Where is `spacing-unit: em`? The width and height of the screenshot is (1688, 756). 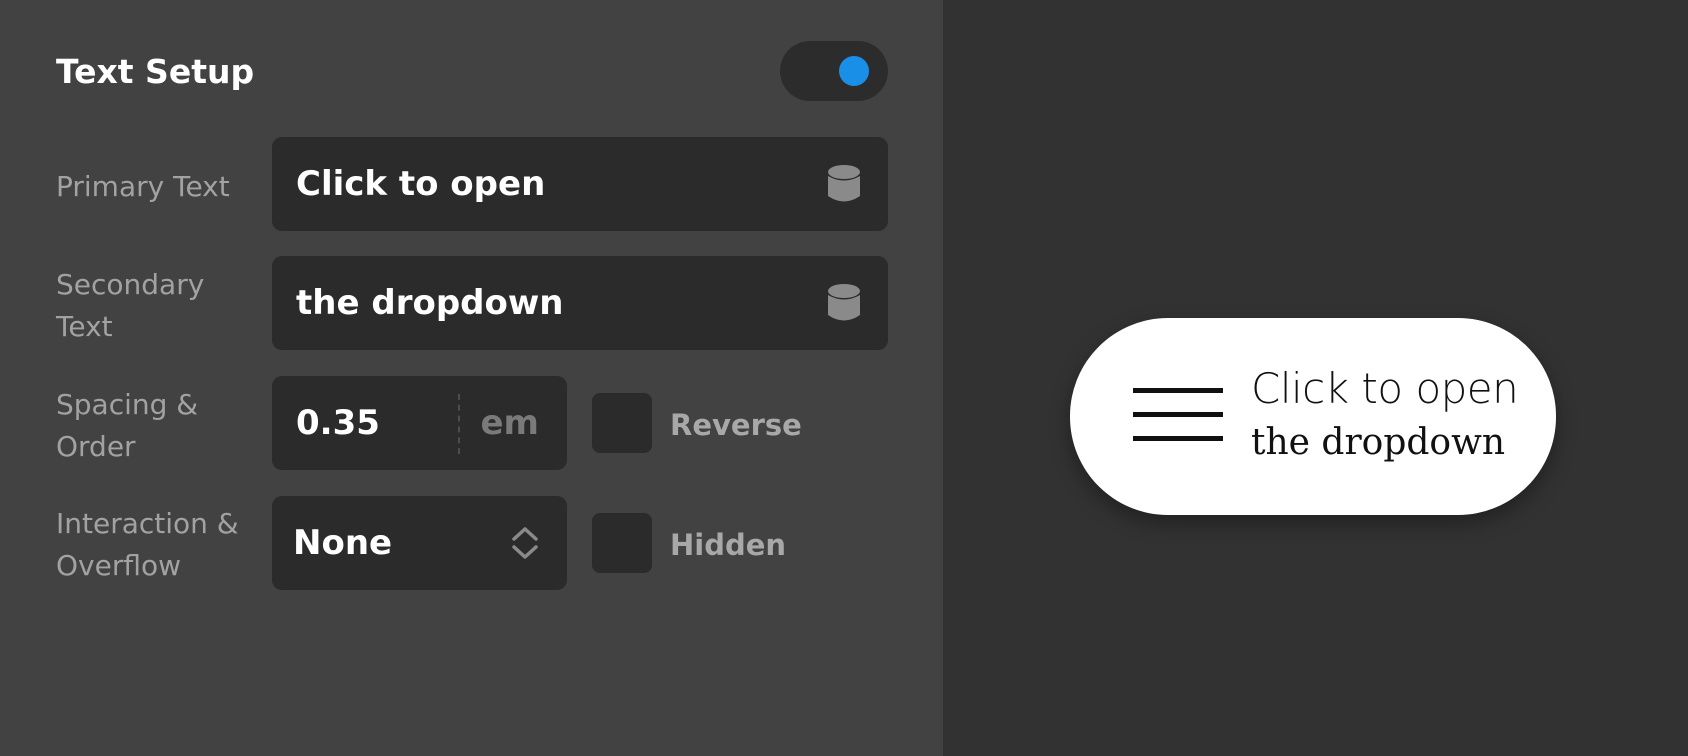
spacing-unit: em is located at coordinates (510, 423).